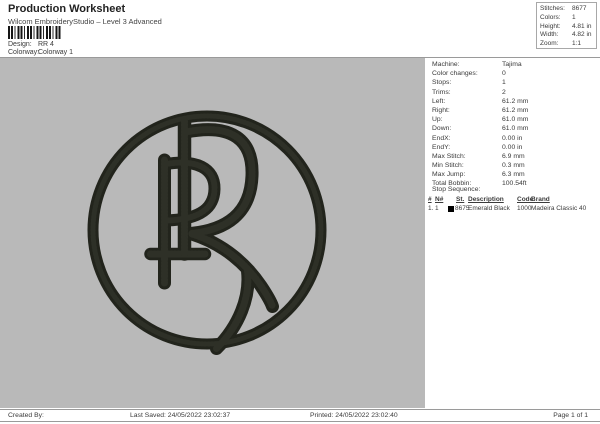  Describe the element at coordinates (480, 120) in the screenshot. I see `up-row: Up: 61.0 mm` at that location.